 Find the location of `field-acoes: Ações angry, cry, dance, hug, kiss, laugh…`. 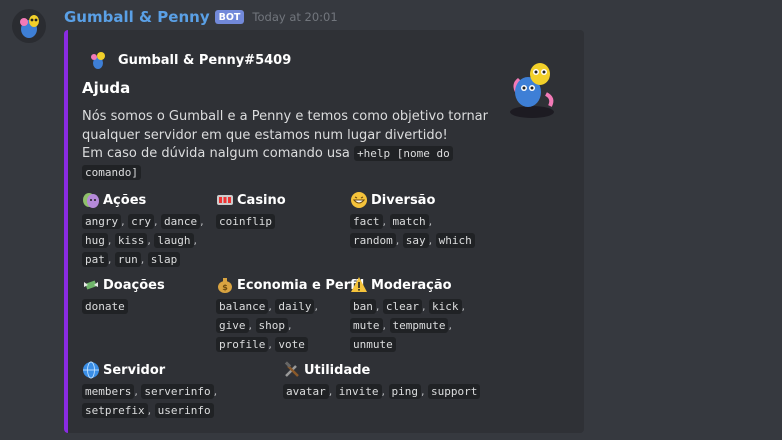

field-acoes: Ações angry, cry, dance, hug, kiss, laugh… is located at coordinates (143, 229).